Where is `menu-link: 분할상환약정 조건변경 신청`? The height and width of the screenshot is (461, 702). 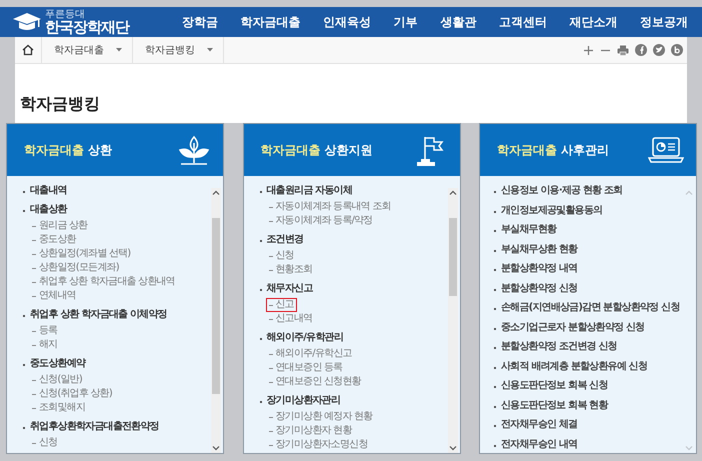 menu-link: 분할상환약정 조건변경 신청 is located at coordinates (555, 347).